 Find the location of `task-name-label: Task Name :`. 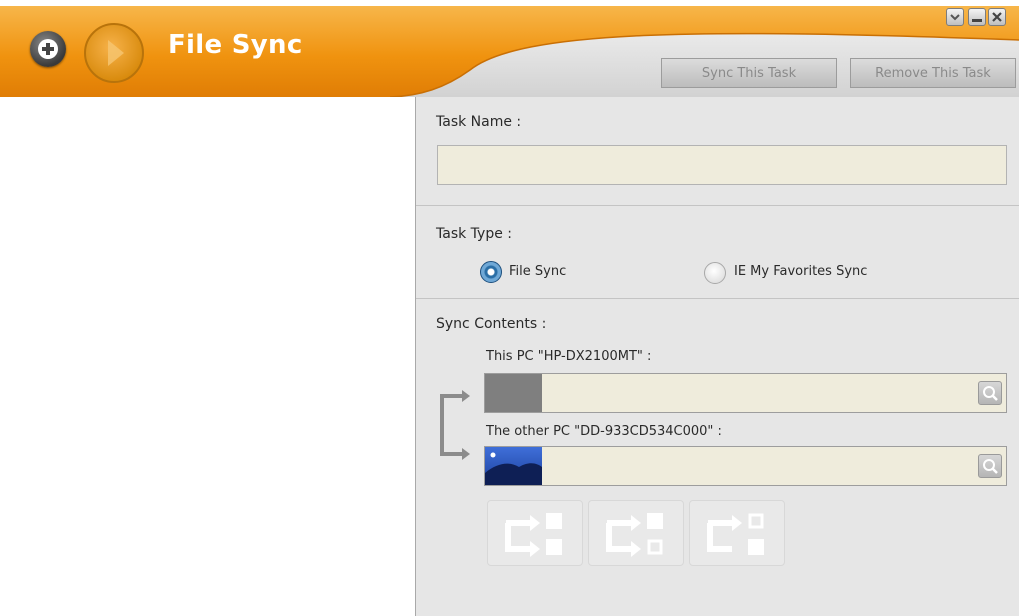

task-name-label: Task Name : is located at coordinates (479, 122).